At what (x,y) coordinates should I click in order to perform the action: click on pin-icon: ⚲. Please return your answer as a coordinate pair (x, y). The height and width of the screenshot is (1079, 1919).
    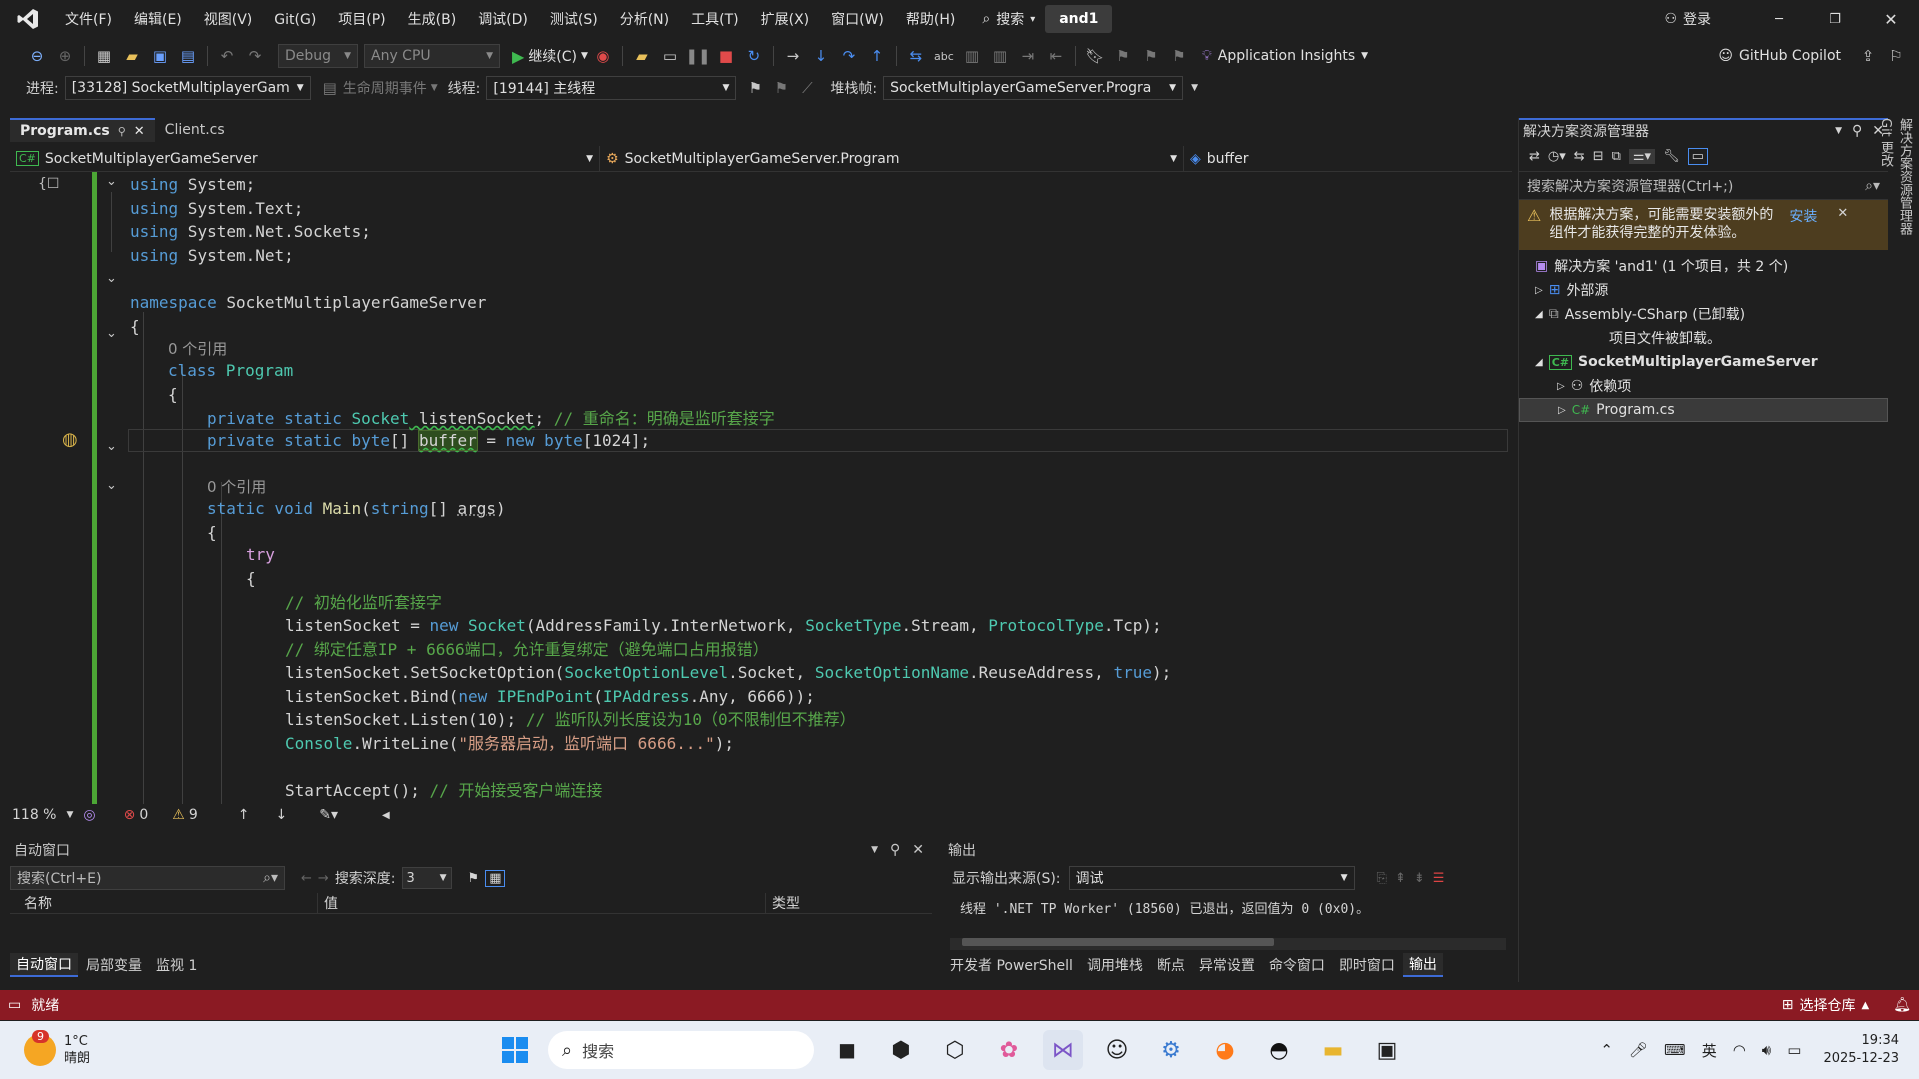
    Looking at the image, I should click on (1857, 131).